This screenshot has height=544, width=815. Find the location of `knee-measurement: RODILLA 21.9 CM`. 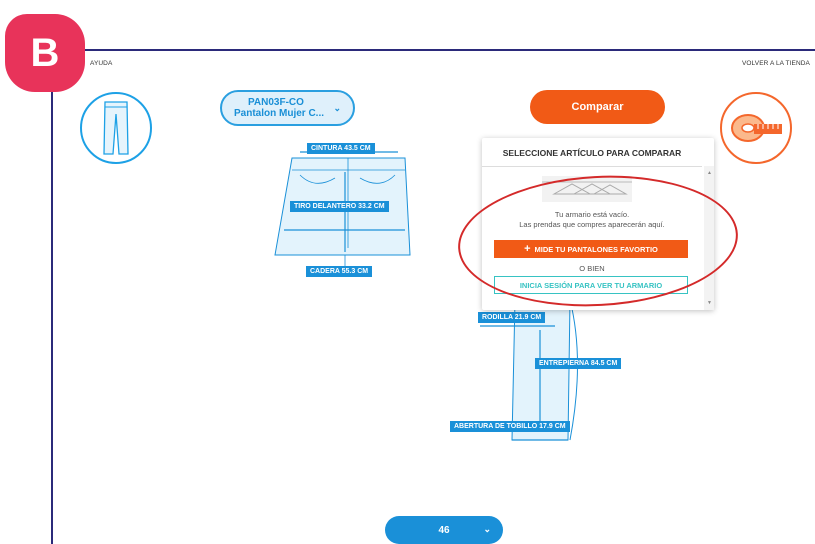

knee-measurement: RODILLA 21.9 CM is located at coordinates (512, 317).